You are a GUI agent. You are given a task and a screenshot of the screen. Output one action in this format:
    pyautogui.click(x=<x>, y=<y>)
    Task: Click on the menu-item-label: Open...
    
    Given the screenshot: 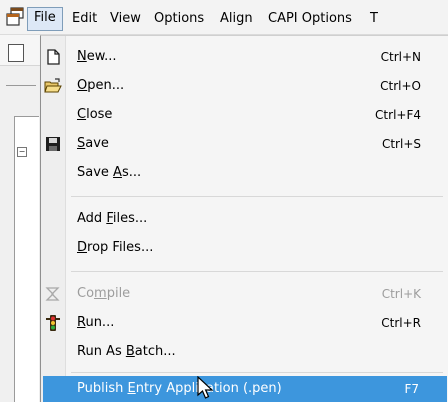 What is the action you would take?
    pyautogui.click(x=101, y=85)
    